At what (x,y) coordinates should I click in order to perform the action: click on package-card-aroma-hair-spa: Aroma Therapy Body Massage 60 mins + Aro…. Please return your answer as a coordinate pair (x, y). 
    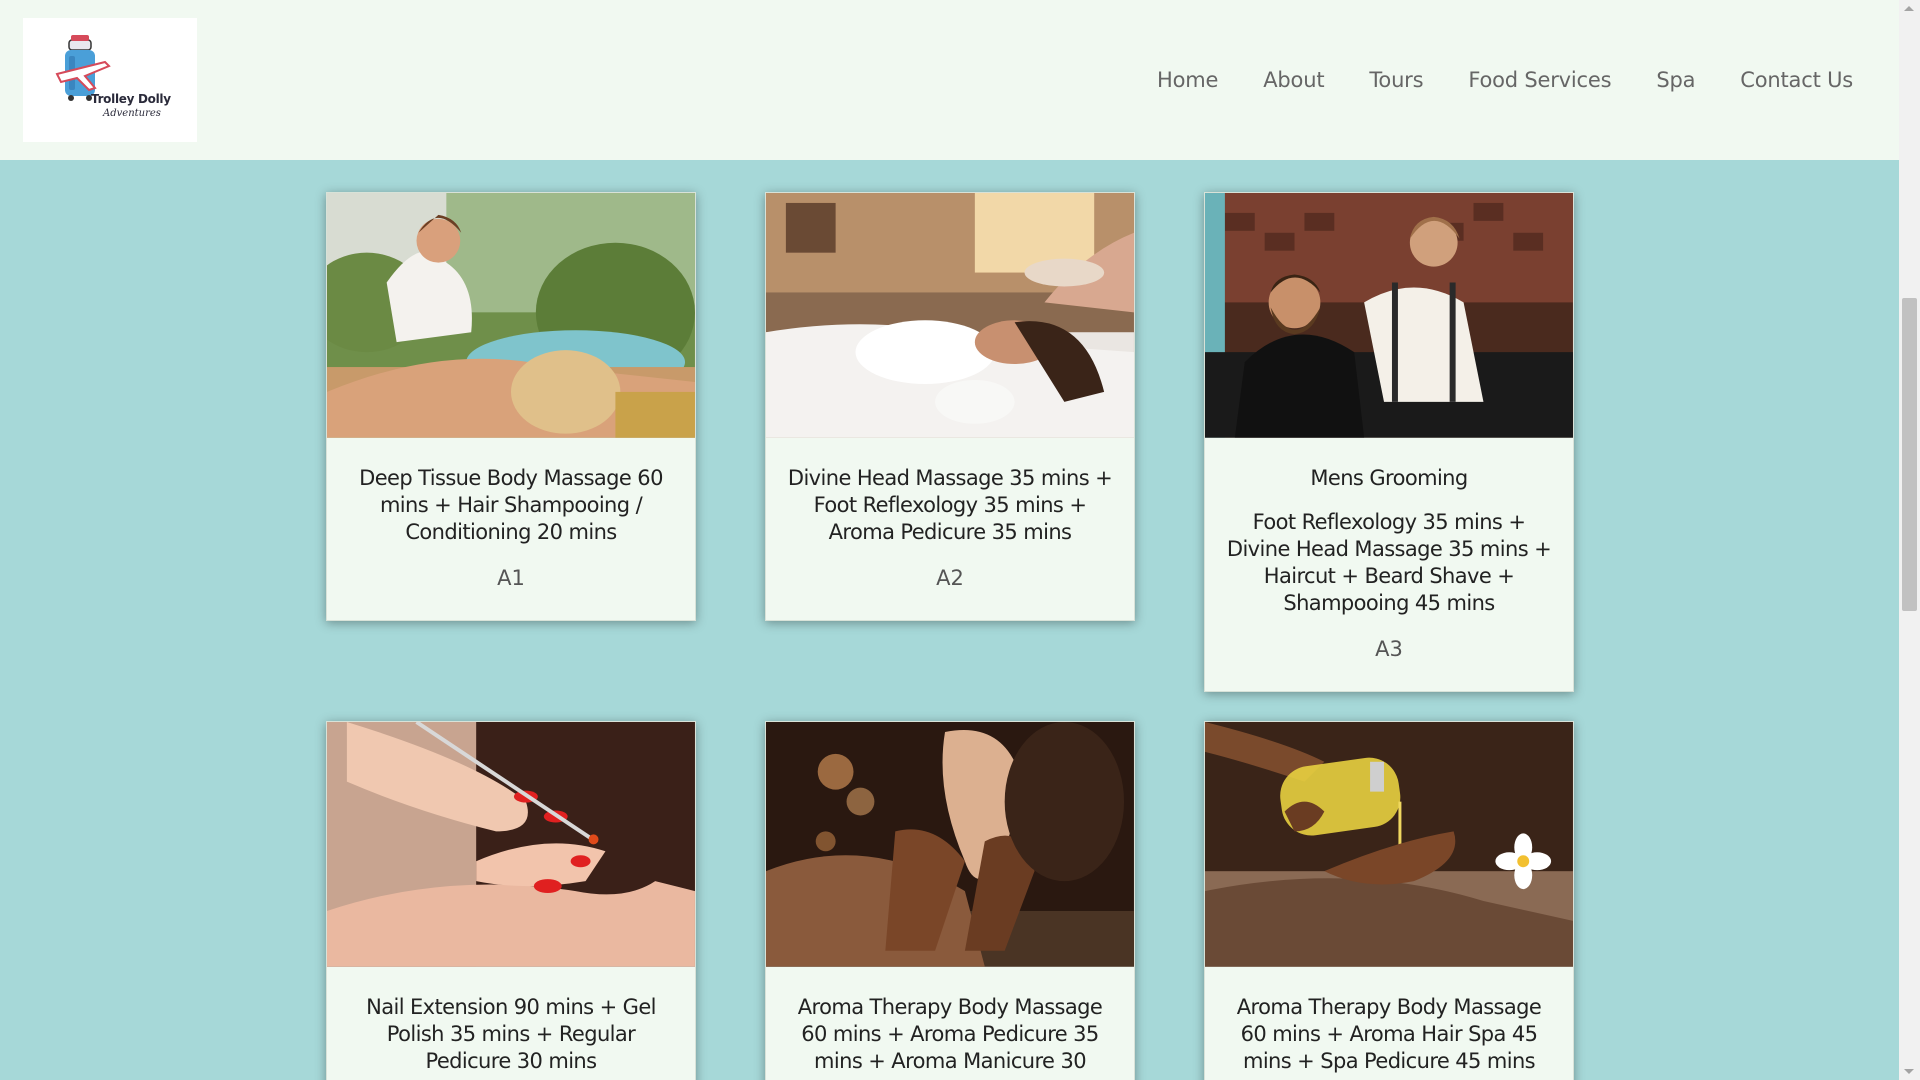
    Looking at the image, I should click on (1389, 900).